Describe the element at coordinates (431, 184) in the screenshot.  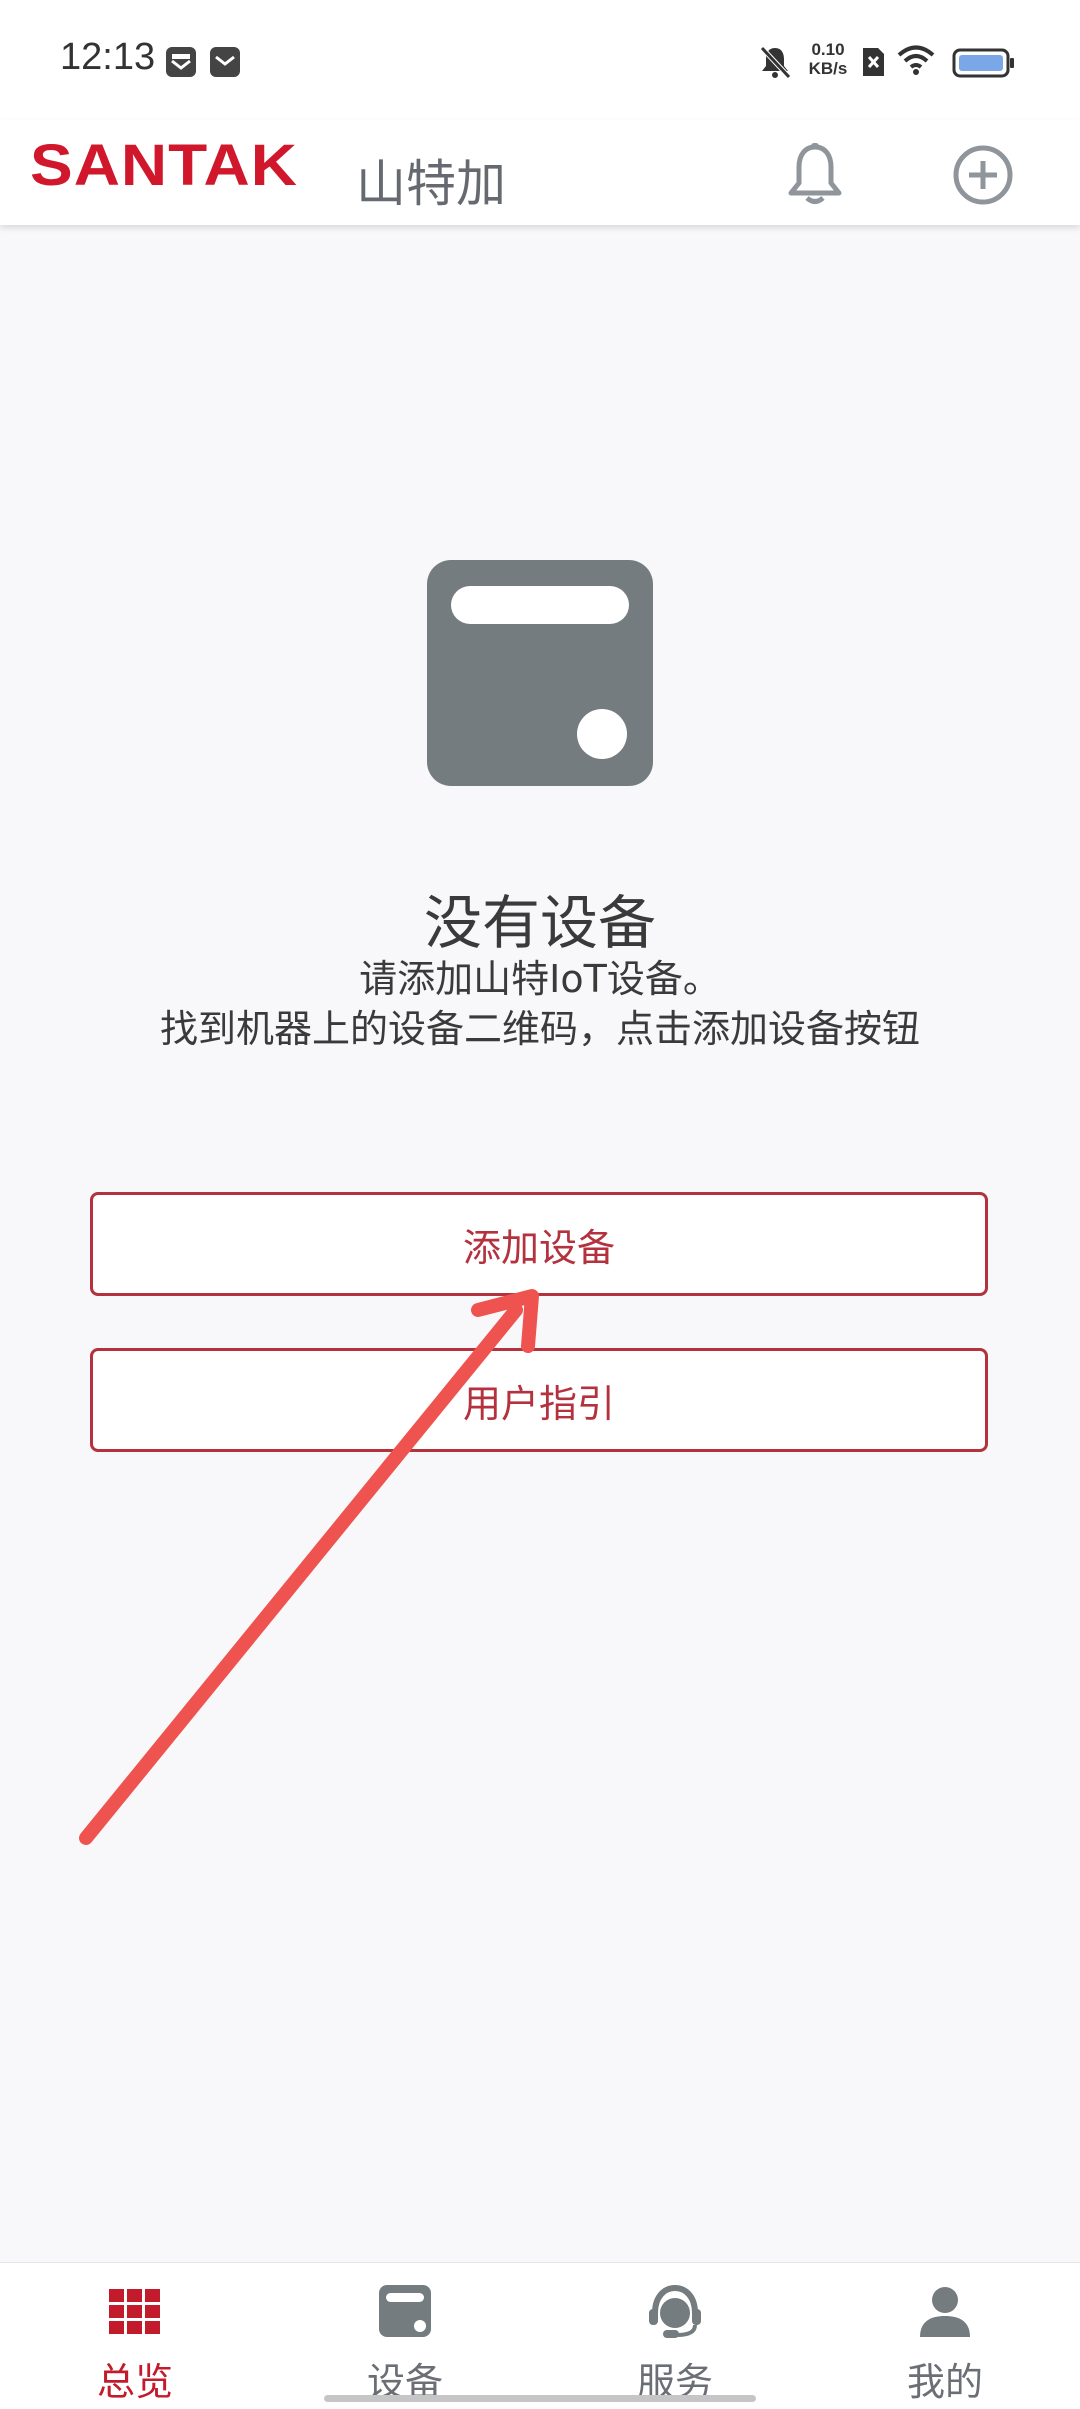
I see `brand-name: 山特加` at that location.